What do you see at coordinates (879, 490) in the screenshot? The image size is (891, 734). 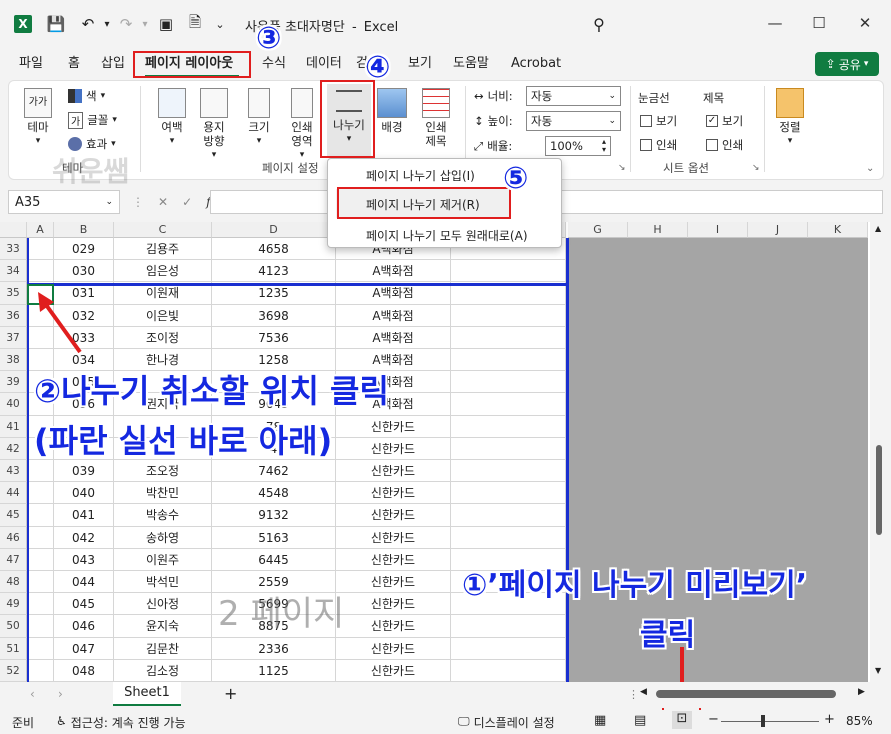 I see `vertical-scroll-thumb` at bounding box center [879, 490].